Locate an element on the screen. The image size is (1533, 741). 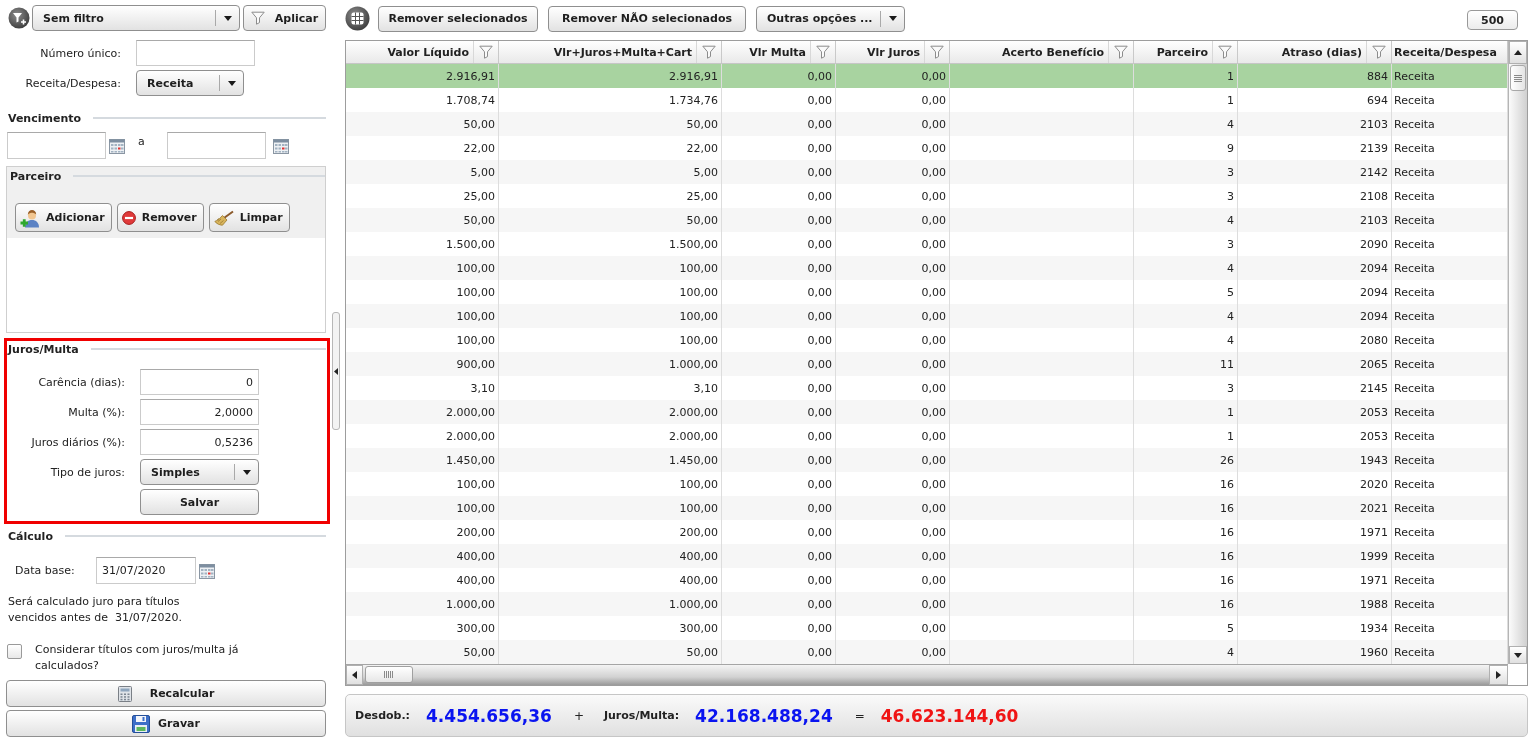
table-row: 100,00 100,00 0,00 0,00 16 2021 Receita is located at coordinates (927, 508).